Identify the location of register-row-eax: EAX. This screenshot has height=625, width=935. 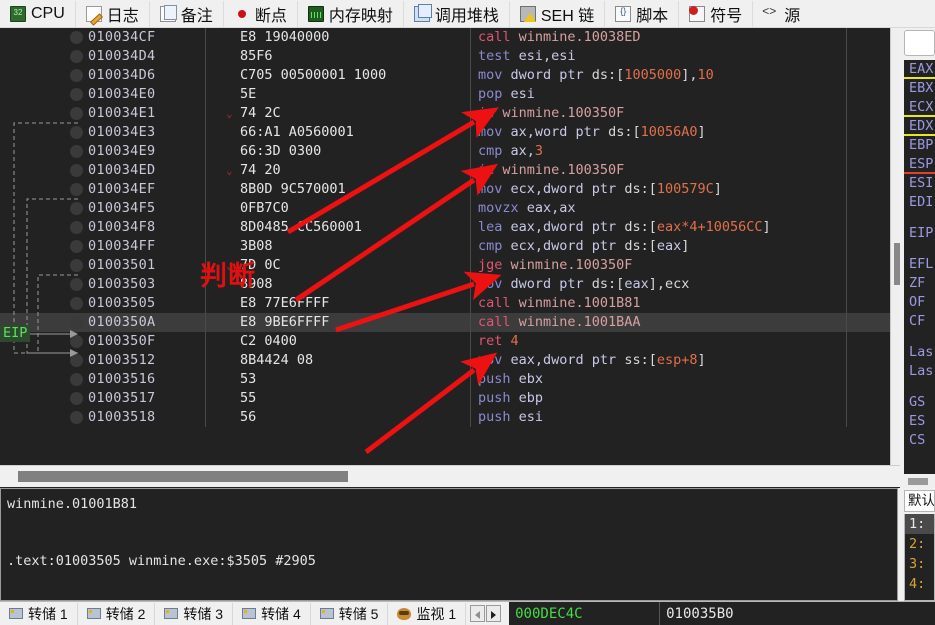
(919, 69).